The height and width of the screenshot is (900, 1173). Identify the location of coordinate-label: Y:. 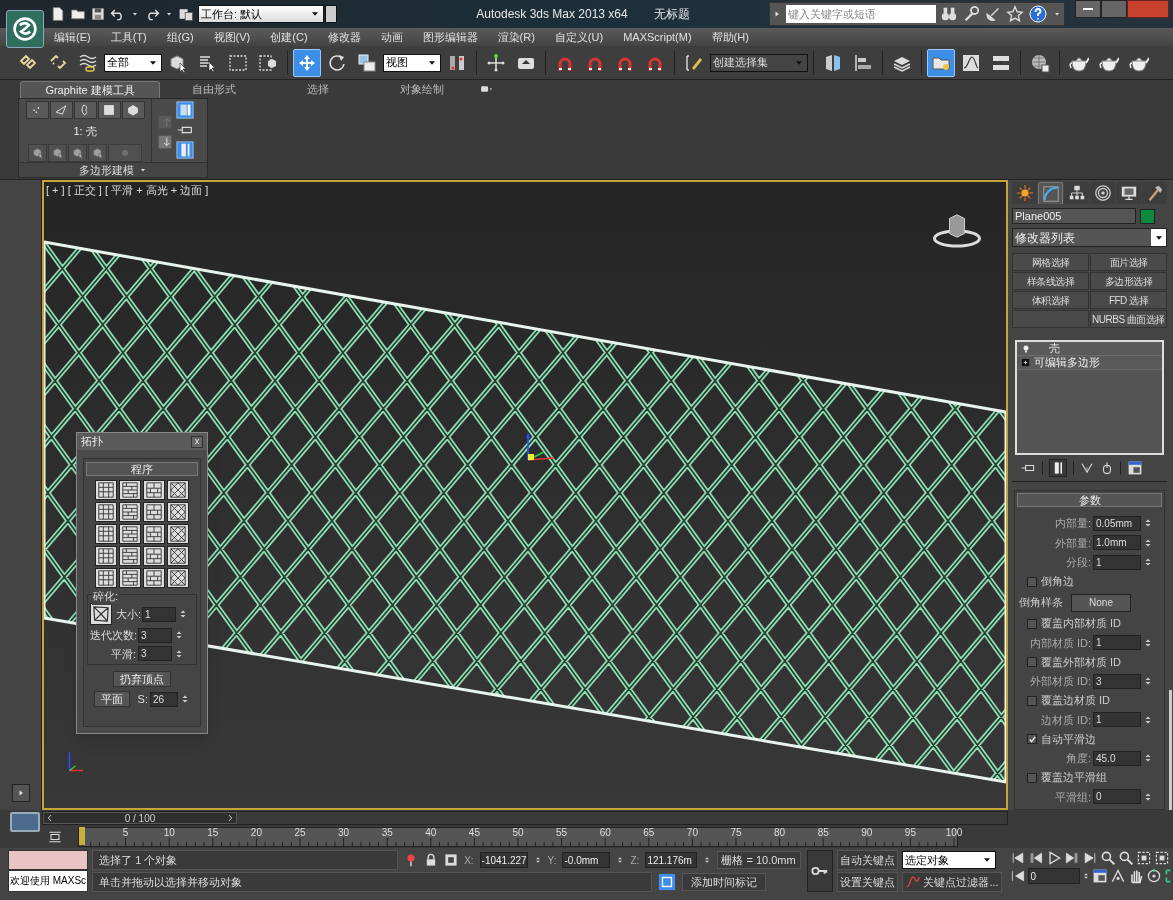
(552, 860).